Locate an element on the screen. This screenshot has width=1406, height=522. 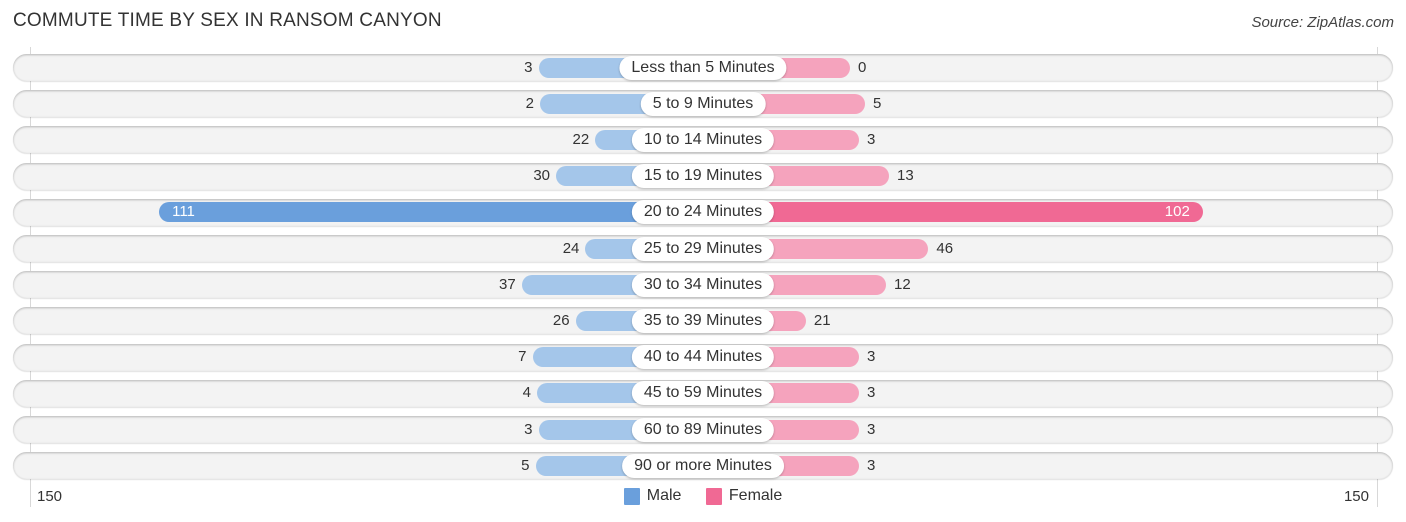
value-label-male: 2 is located at coordinates (529, 103).